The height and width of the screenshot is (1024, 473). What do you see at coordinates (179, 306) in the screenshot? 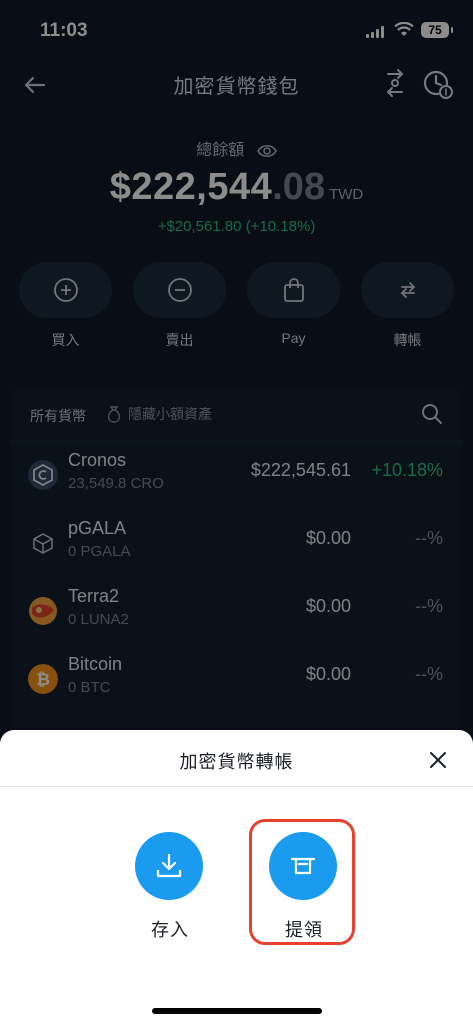
I see `sell-button: 賣出` at bounding box center [179, 306].